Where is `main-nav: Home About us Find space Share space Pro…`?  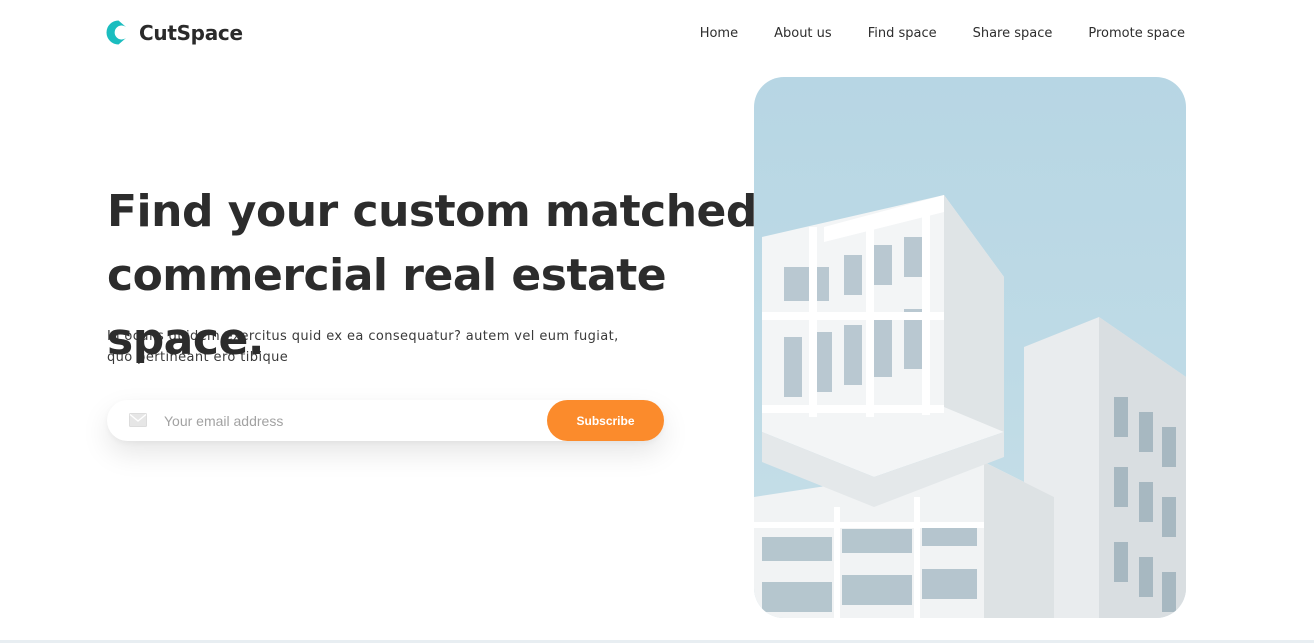
main-nav: Home About us Find space Share space Pro… is located at coordinates (942, 33).